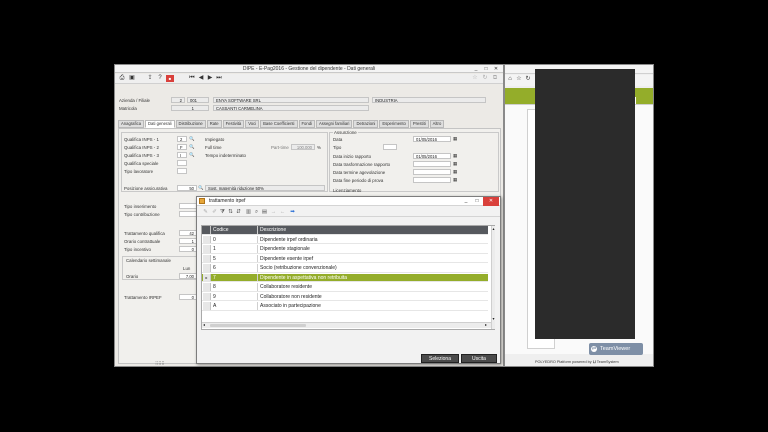 The width and height of the screenshot is (768, 432). What do you see at coordinates (190, 108) in the screenshot?
I see `matricola-field: 1` at bounding box center [190, 108].